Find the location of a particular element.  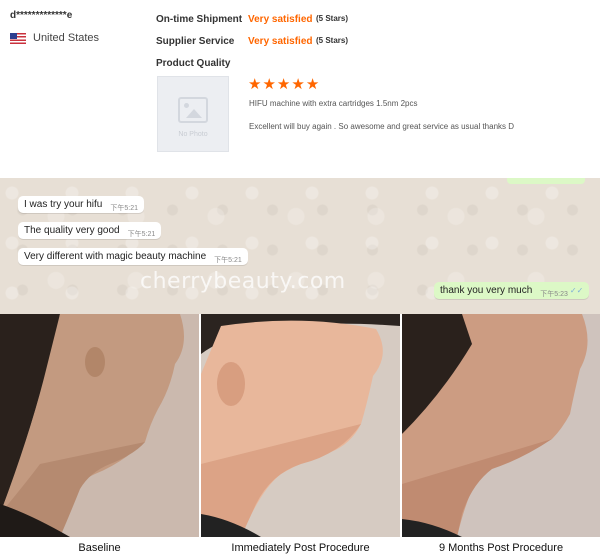

post-procedure-photo is located at coordinates (300, 425).